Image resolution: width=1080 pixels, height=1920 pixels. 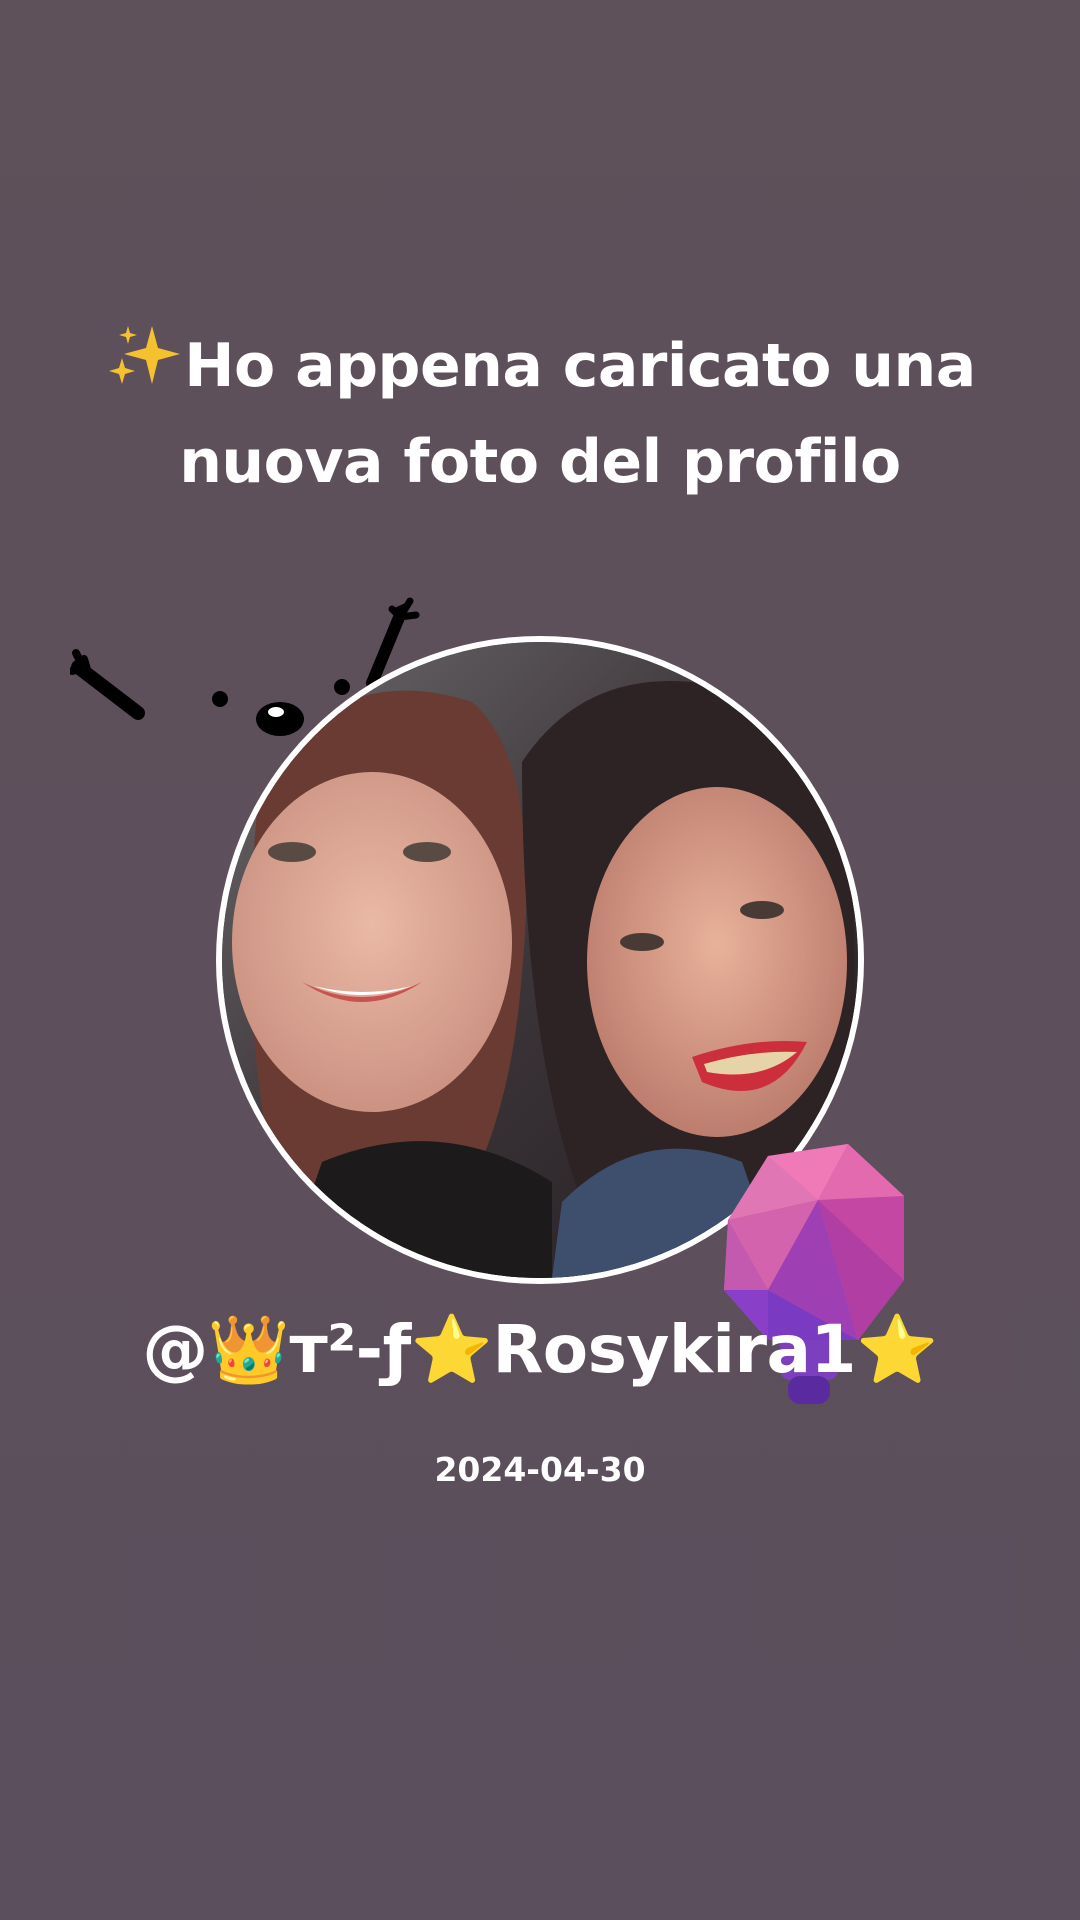 I want to click on sparkles-icon, so click(x=144, y=357).